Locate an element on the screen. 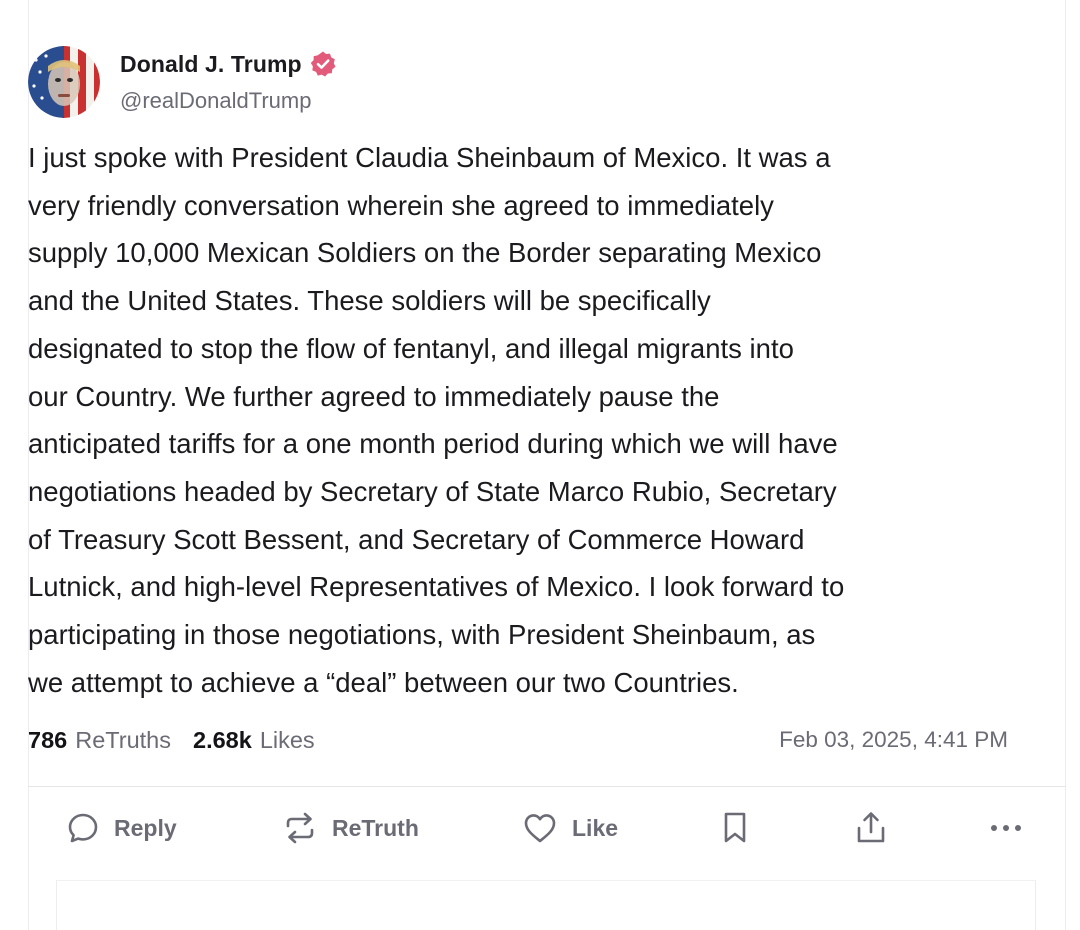  share-button is located at coordinates (871, 828).